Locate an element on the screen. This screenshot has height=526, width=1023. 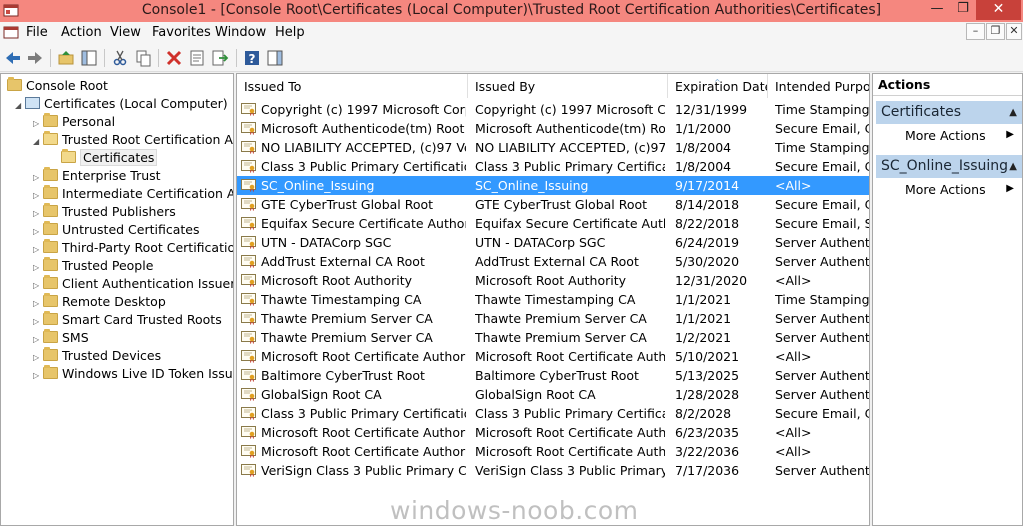
menu-help: Help is located at coordinates (290, 32).